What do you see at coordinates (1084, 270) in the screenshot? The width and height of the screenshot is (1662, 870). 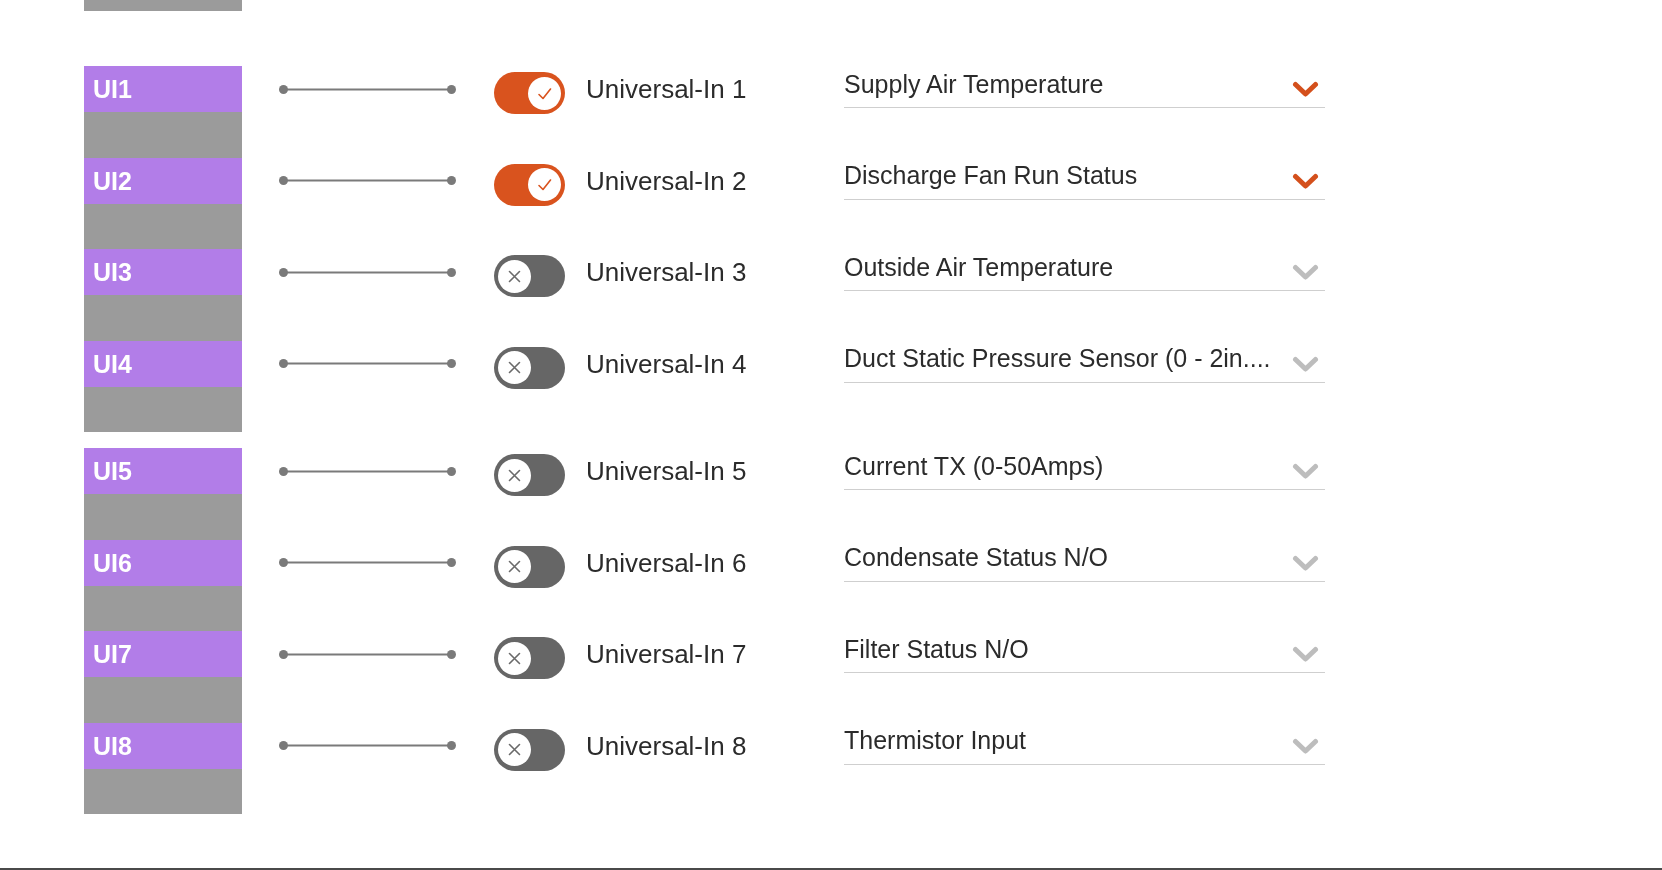 I see `point-type-dropdown: Outside Air Temperature` at bounding box center [1084, 270].